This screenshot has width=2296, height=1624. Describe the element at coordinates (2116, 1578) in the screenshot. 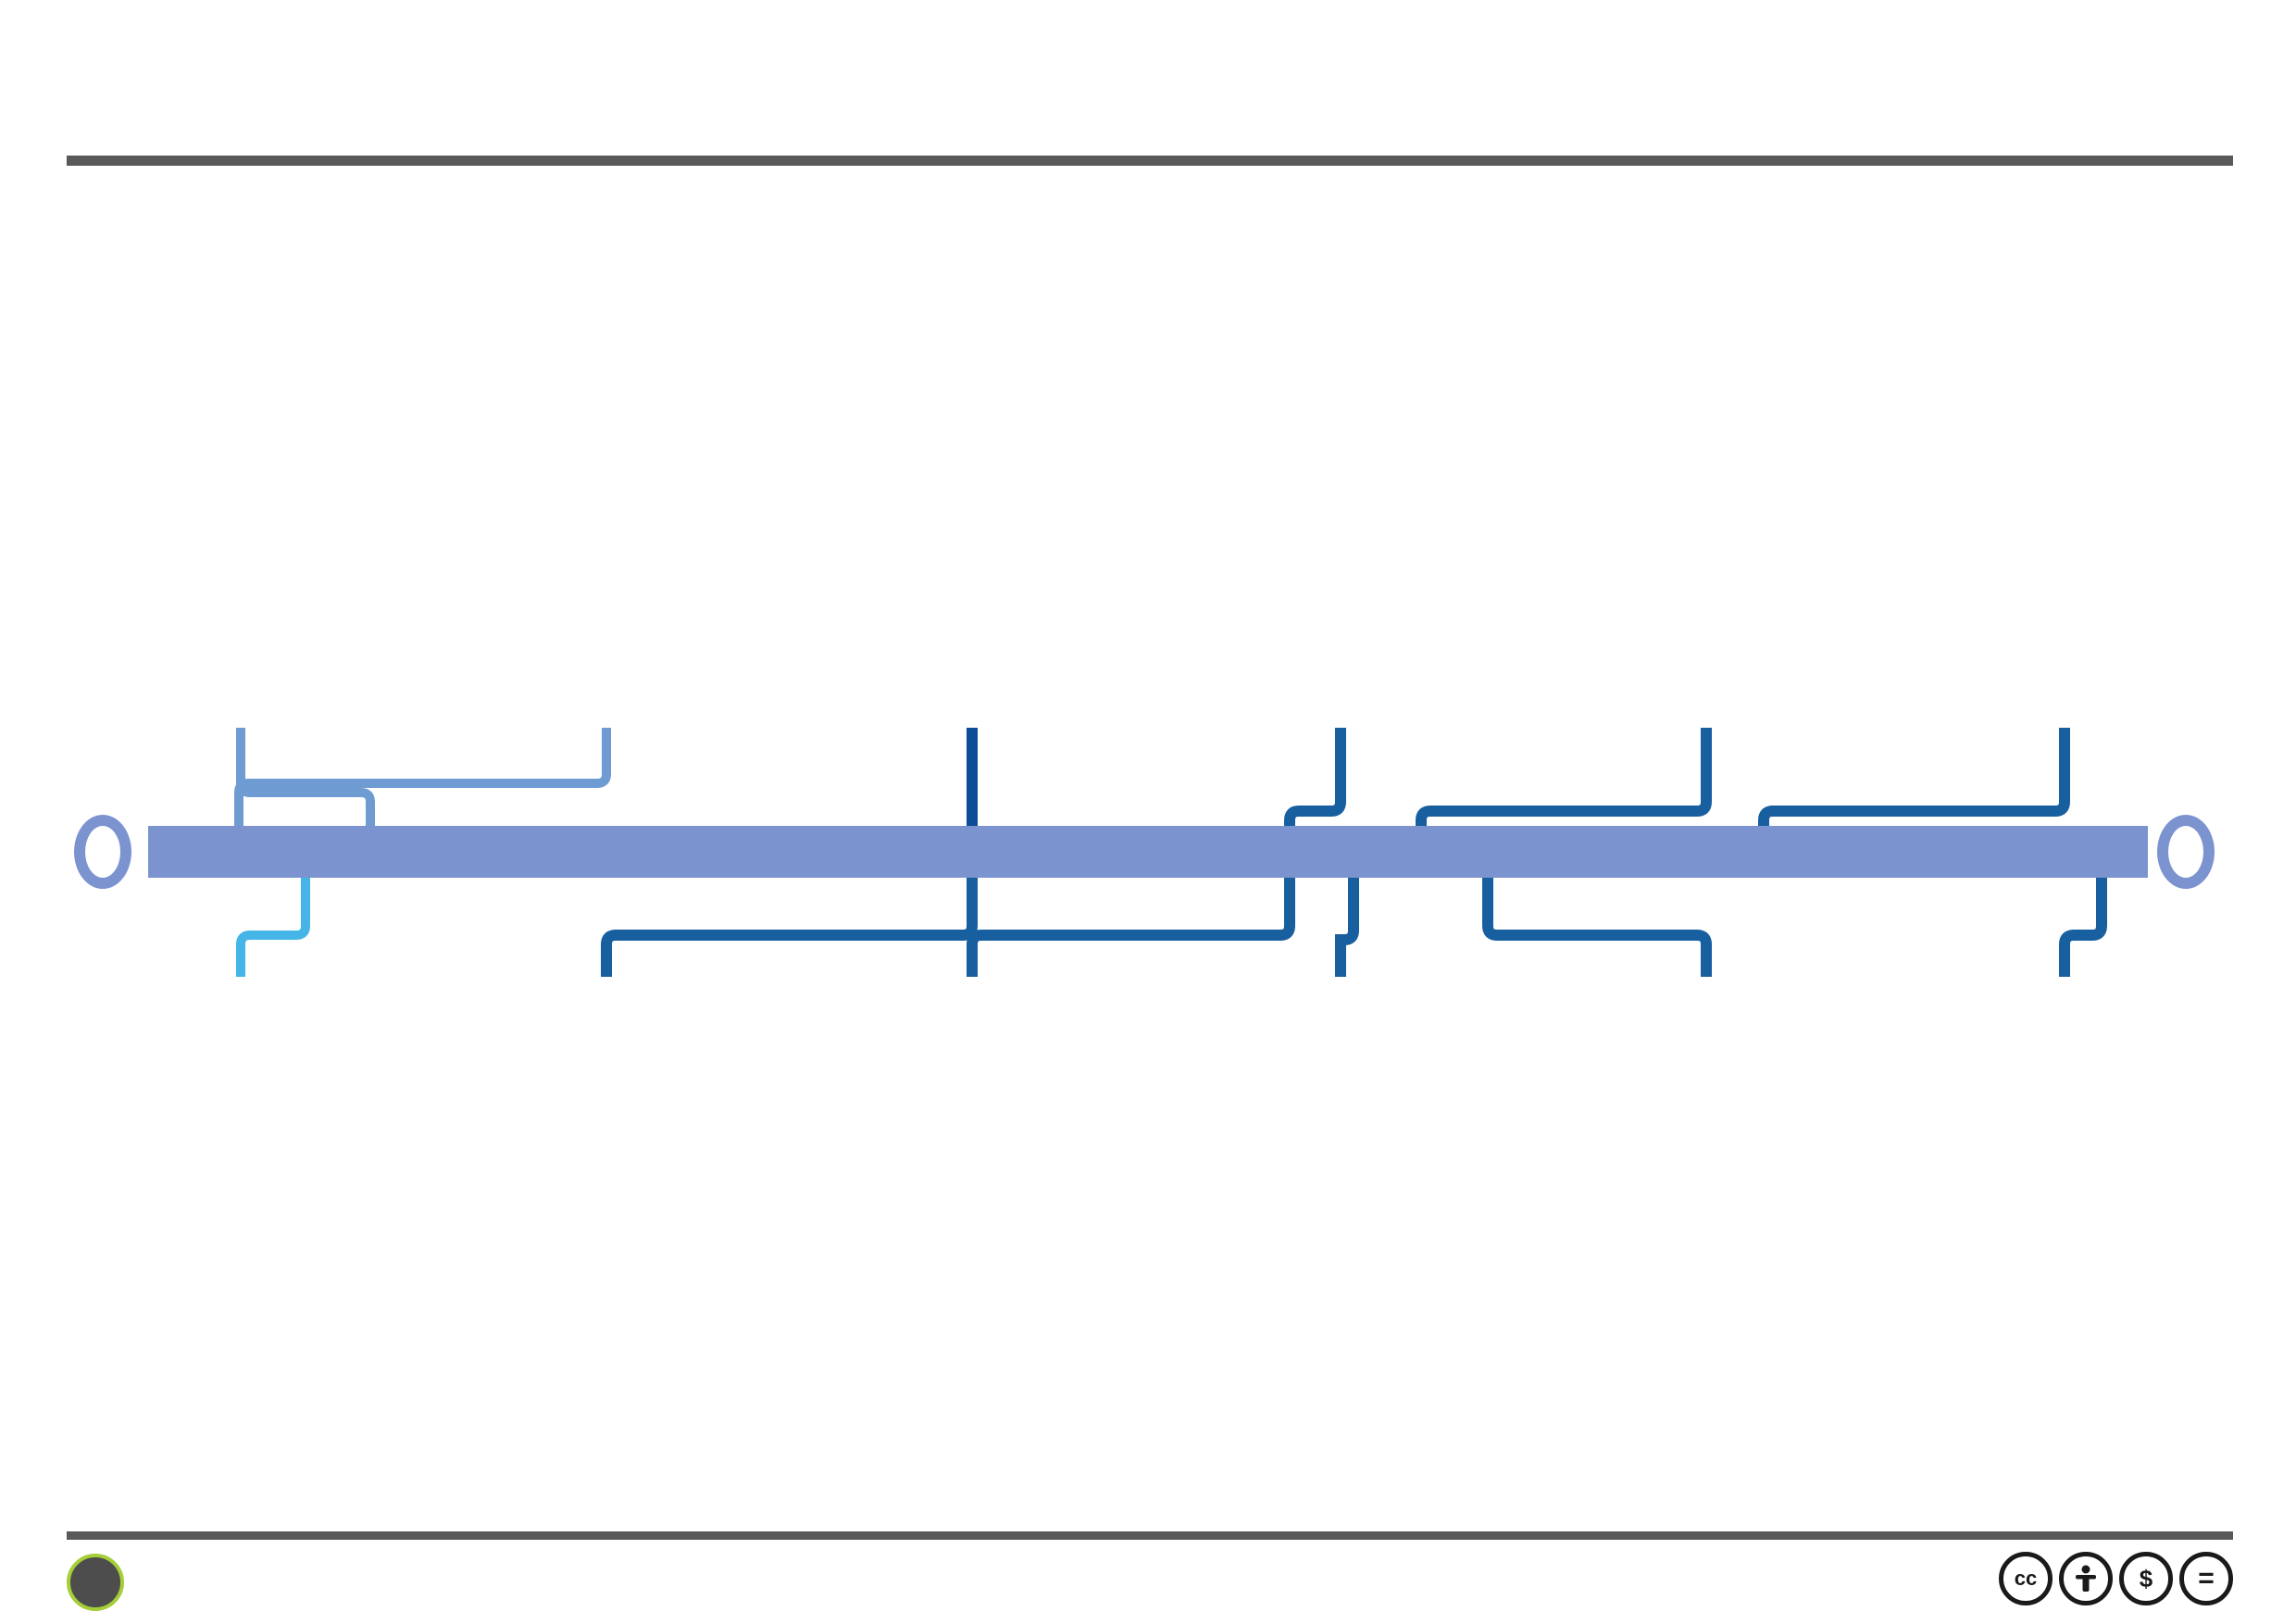

I see `creative-commons-badges: cc $ =` at that location.